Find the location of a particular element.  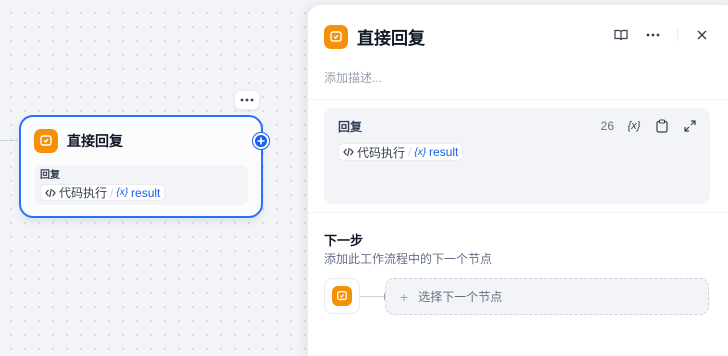

panel-title: 直接回复 is located at coordinates (391, 36).